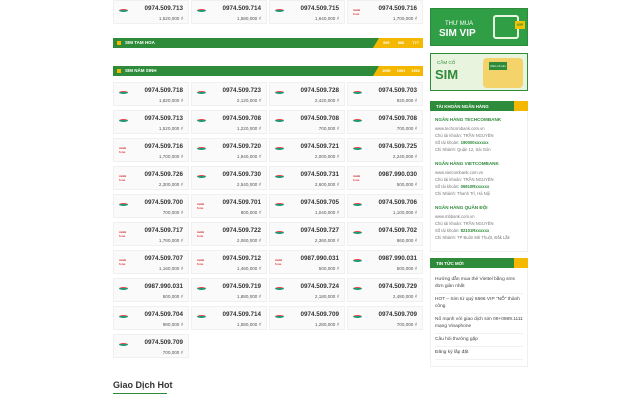 Image resolution: width=640 pixels, height=400 pixels. I want to click on sim-card: 0974.509.718 1,820,000 ₫, so click(151, 94).